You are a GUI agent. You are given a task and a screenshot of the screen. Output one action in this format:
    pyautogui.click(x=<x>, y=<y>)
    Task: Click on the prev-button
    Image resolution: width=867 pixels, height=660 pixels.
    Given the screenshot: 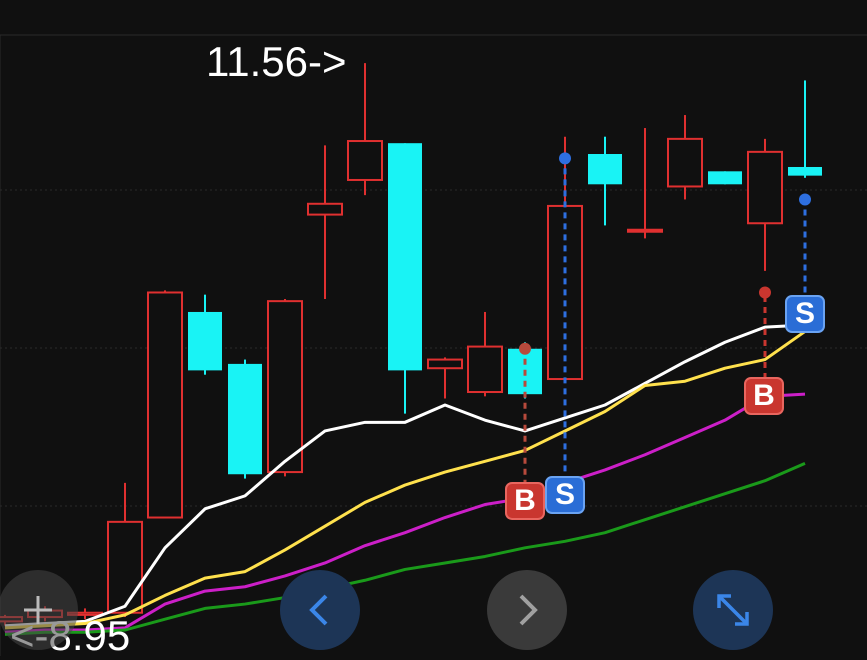 What is the action you would take?
    pyautogui.click(x=320, y=610)
    